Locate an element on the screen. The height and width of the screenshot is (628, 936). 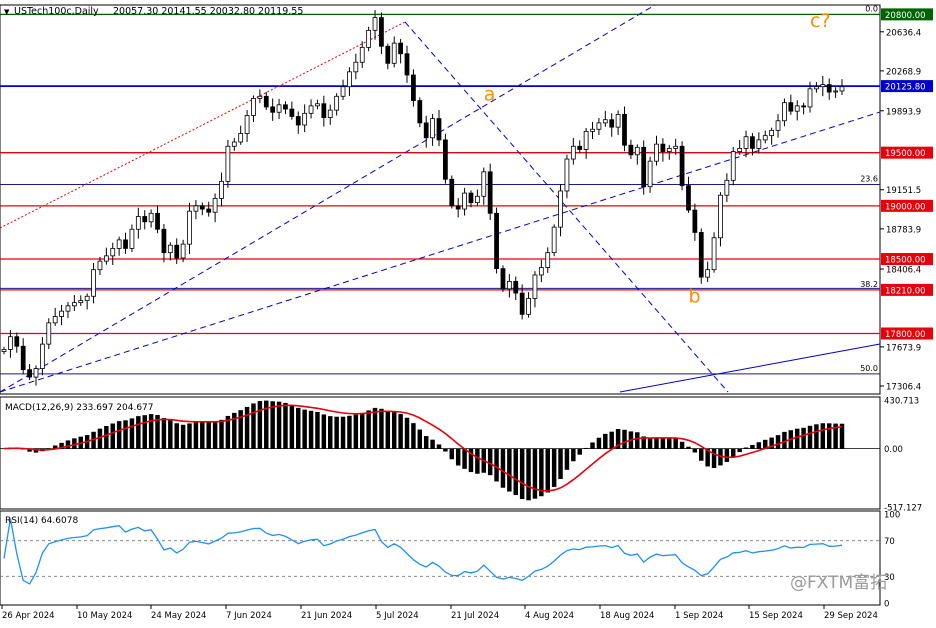
price-tag-text-7: 17800.00 is located at coordinates (905, 335).